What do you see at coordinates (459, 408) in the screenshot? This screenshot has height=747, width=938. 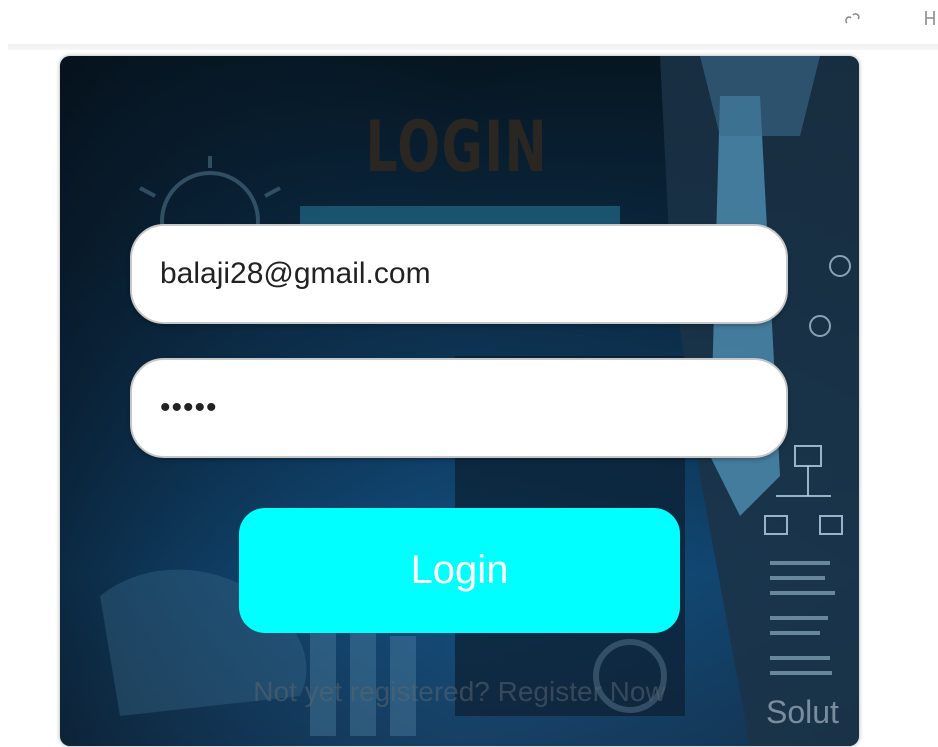 I see `password-field` at bounding box center [459, 408].